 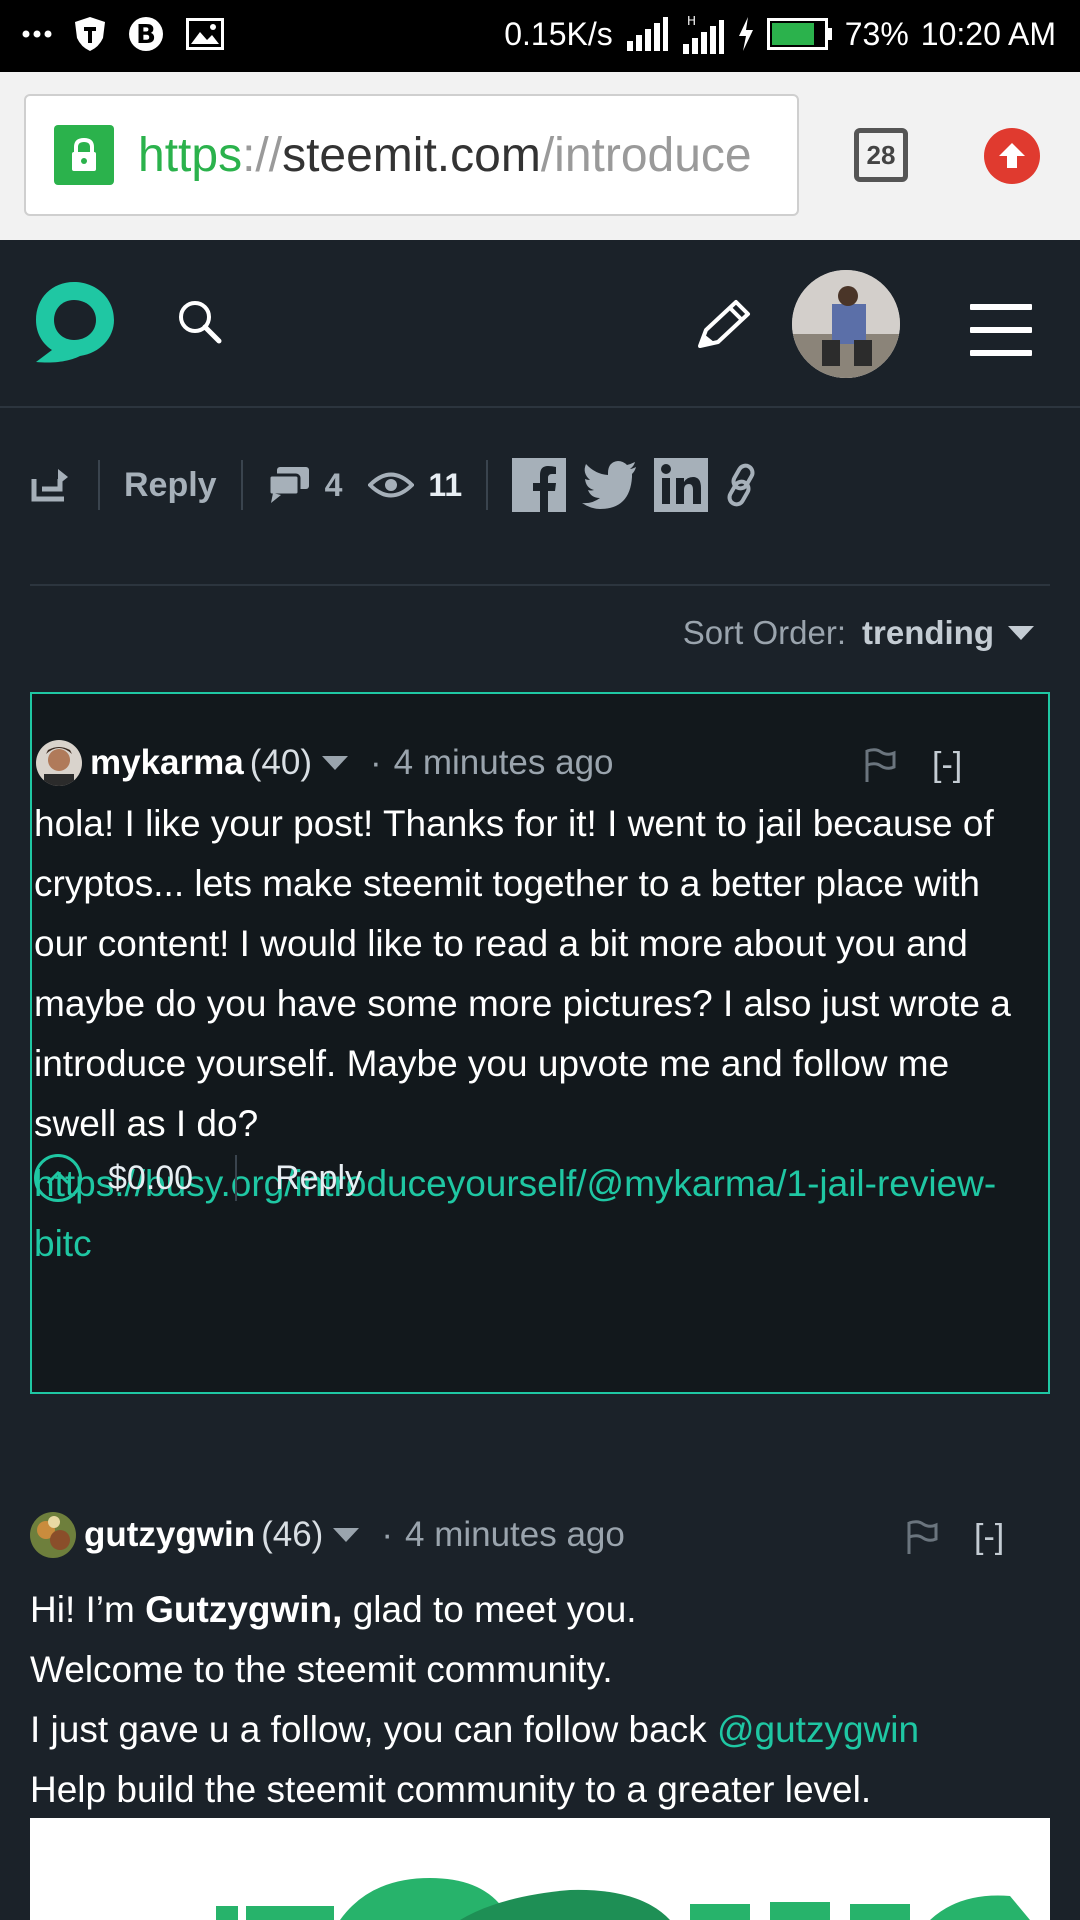 I want to click on comments-icon, so click(x=288, y=485).